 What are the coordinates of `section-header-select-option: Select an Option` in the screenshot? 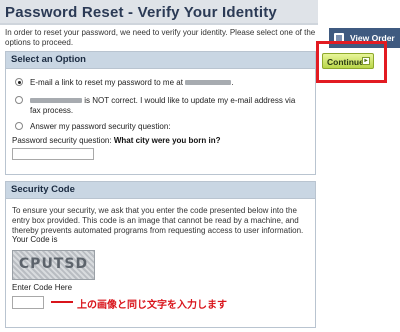 It's located at (160, 60).